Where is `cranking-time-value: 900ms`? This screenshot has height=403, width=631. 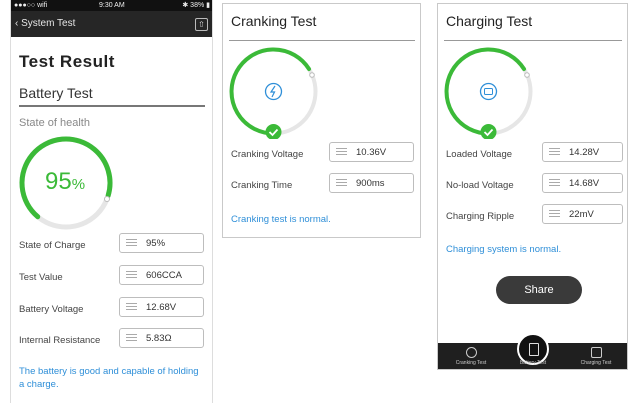 cranking-time-value: 900ms is located at coordinates (371, 183).